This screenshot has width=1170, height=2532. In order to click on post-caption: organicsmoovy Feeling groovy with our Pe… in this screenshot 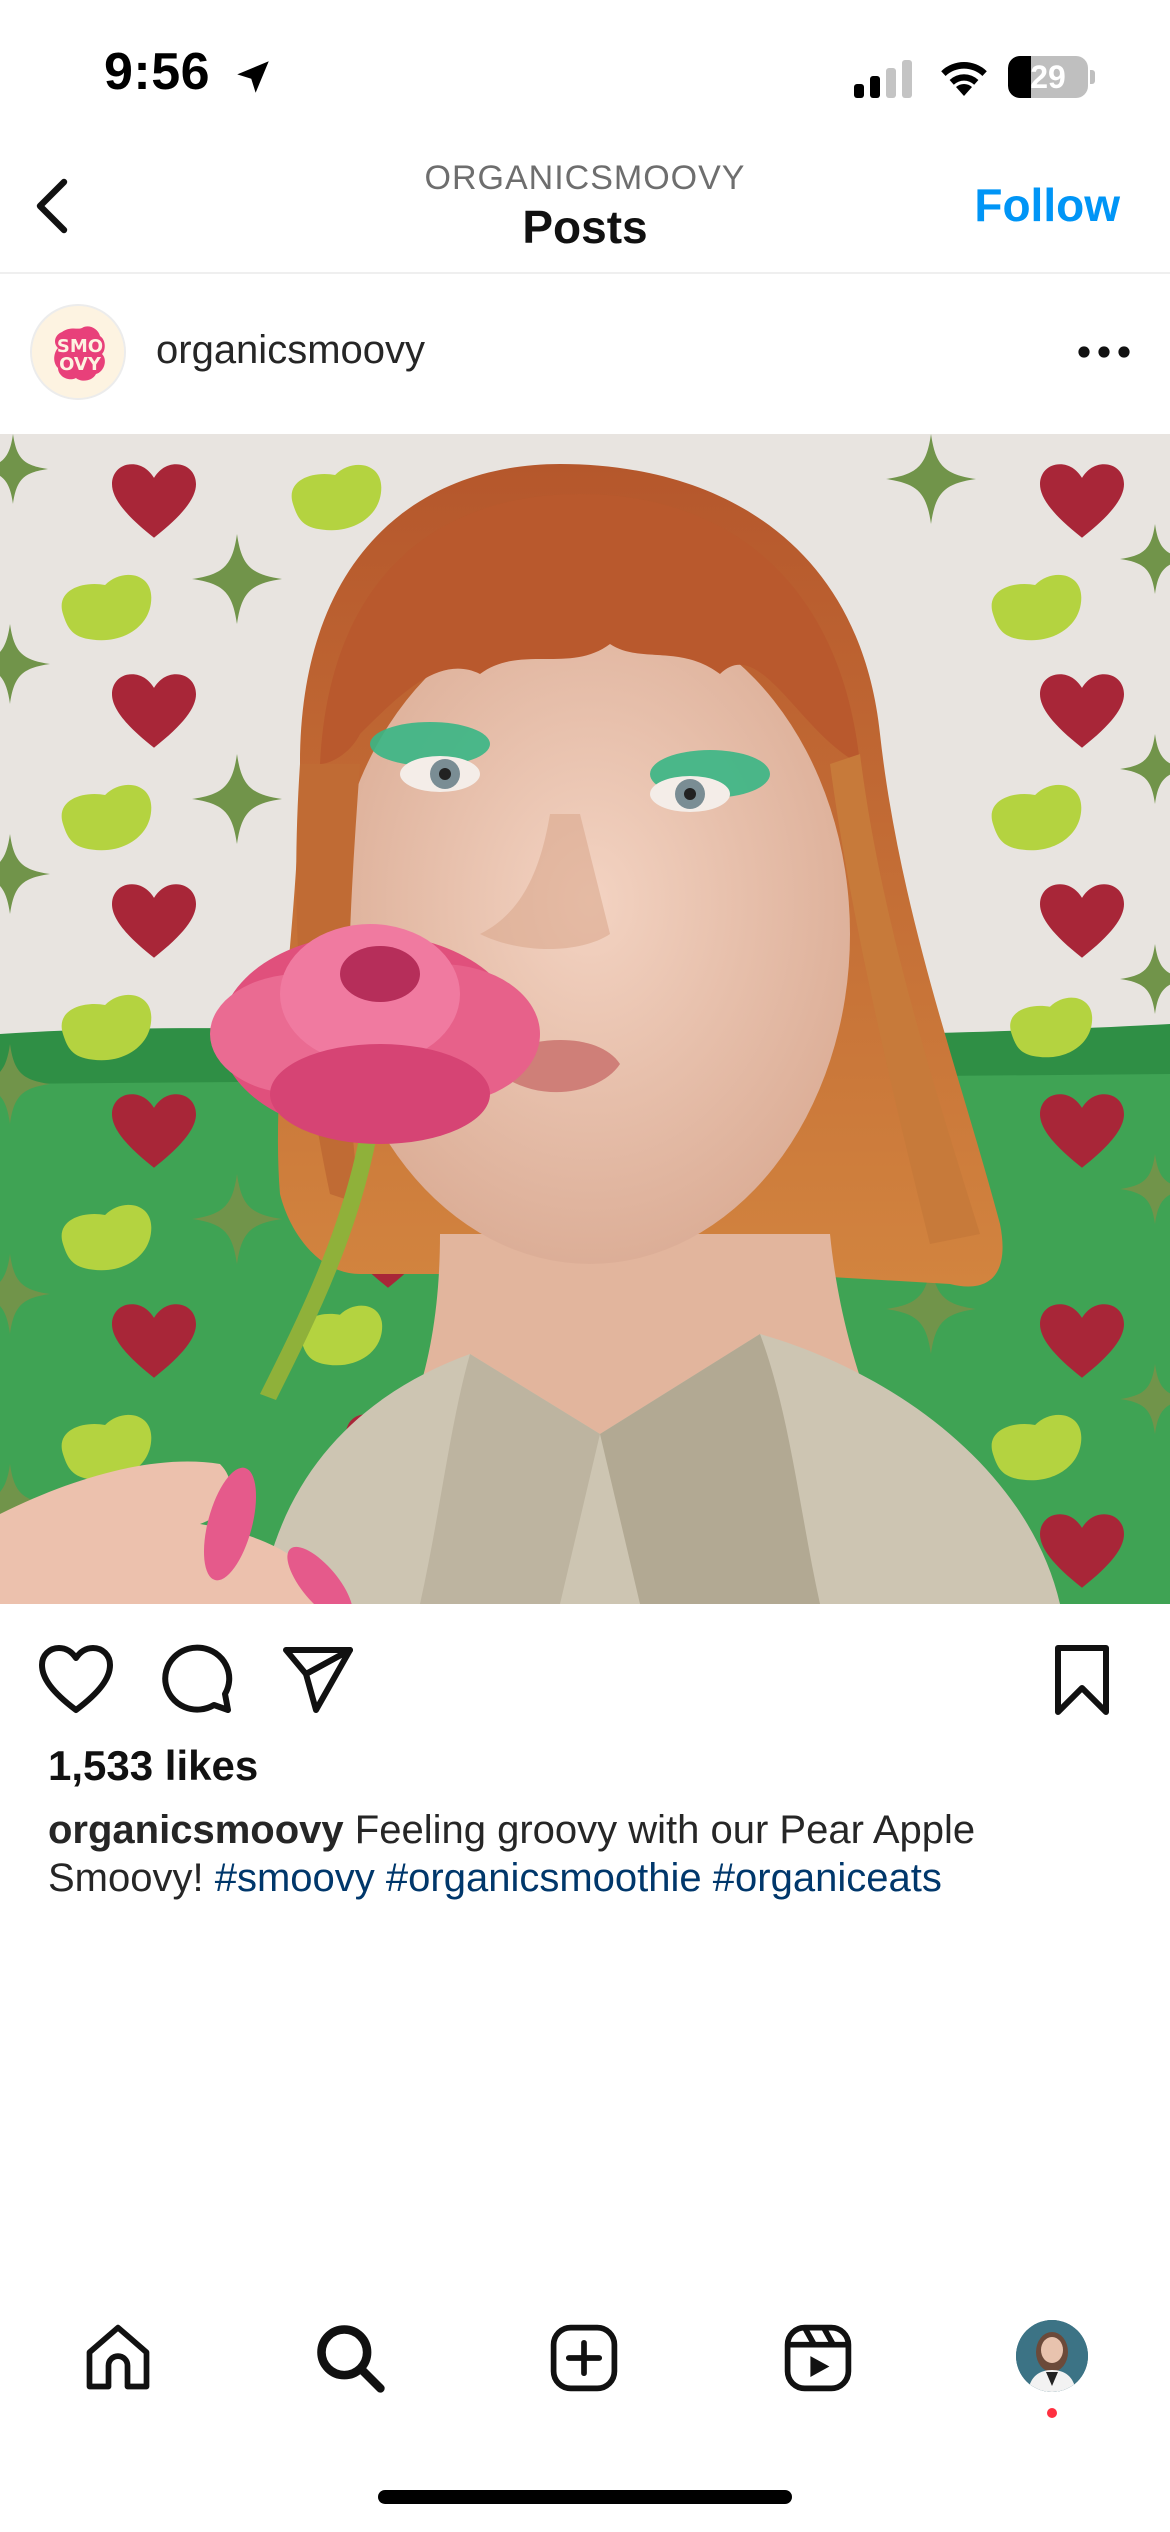, I will do `click(588, 1854)`.